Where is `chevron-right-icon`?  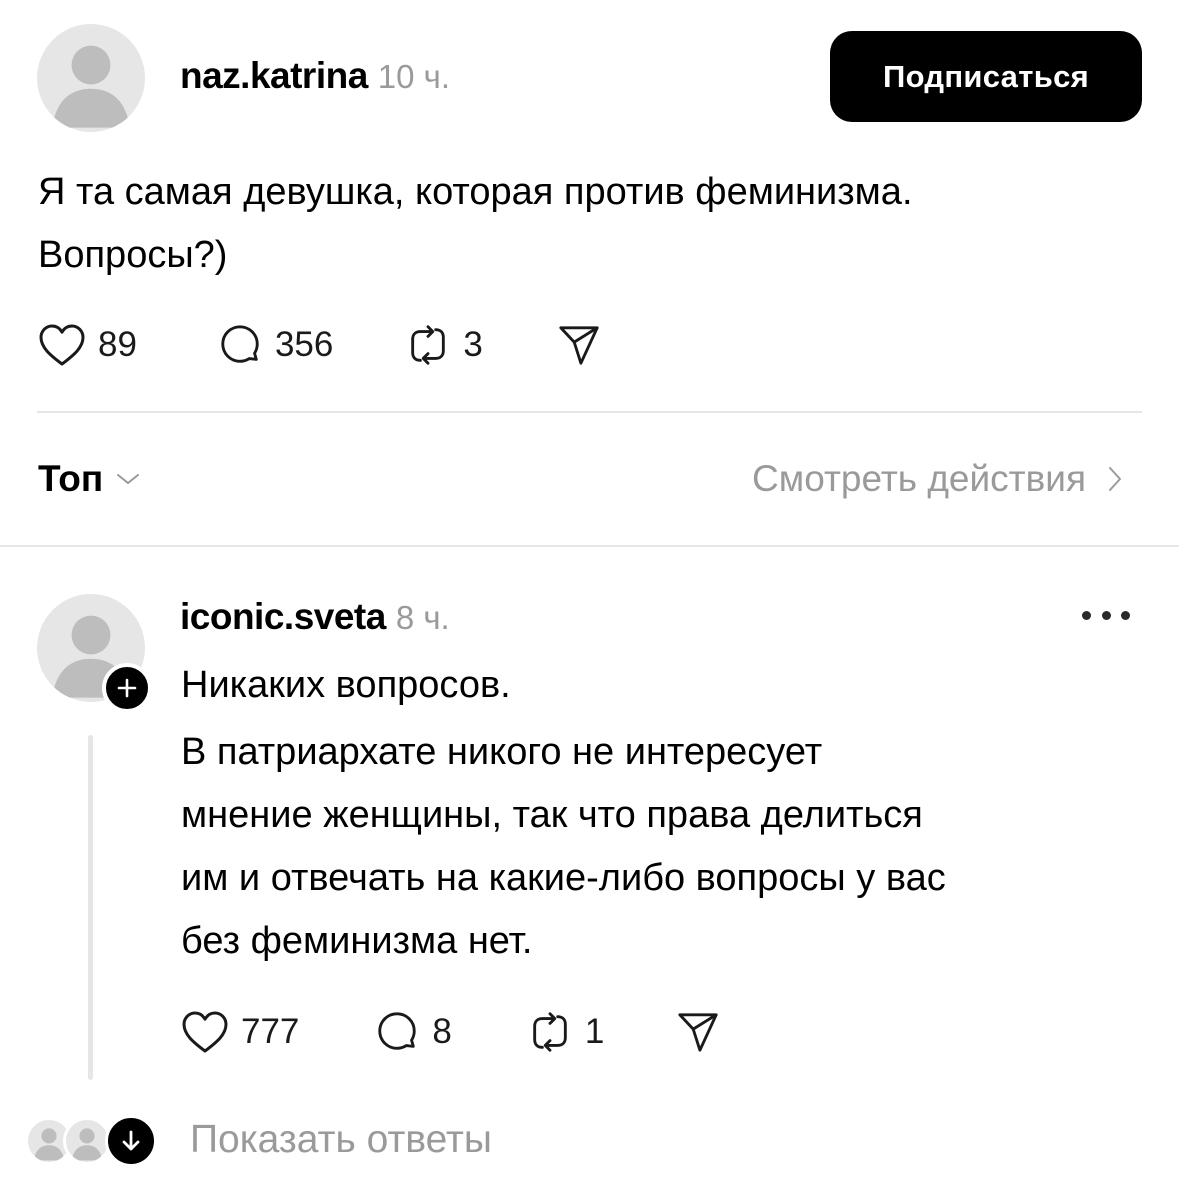 chevron-right-icon is located at coordinates (1115, 479).